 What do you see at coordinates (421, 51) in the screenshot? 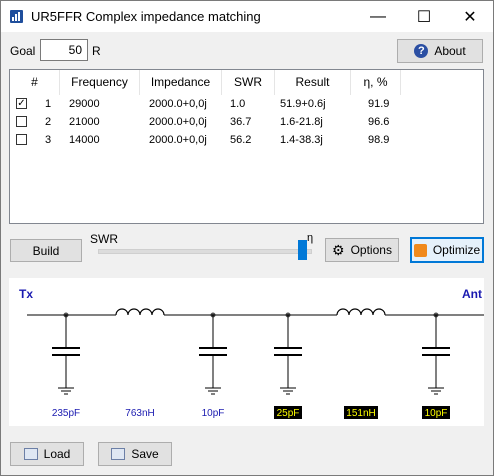
I see `help-icon: ?` at bounding box center [421, 51].